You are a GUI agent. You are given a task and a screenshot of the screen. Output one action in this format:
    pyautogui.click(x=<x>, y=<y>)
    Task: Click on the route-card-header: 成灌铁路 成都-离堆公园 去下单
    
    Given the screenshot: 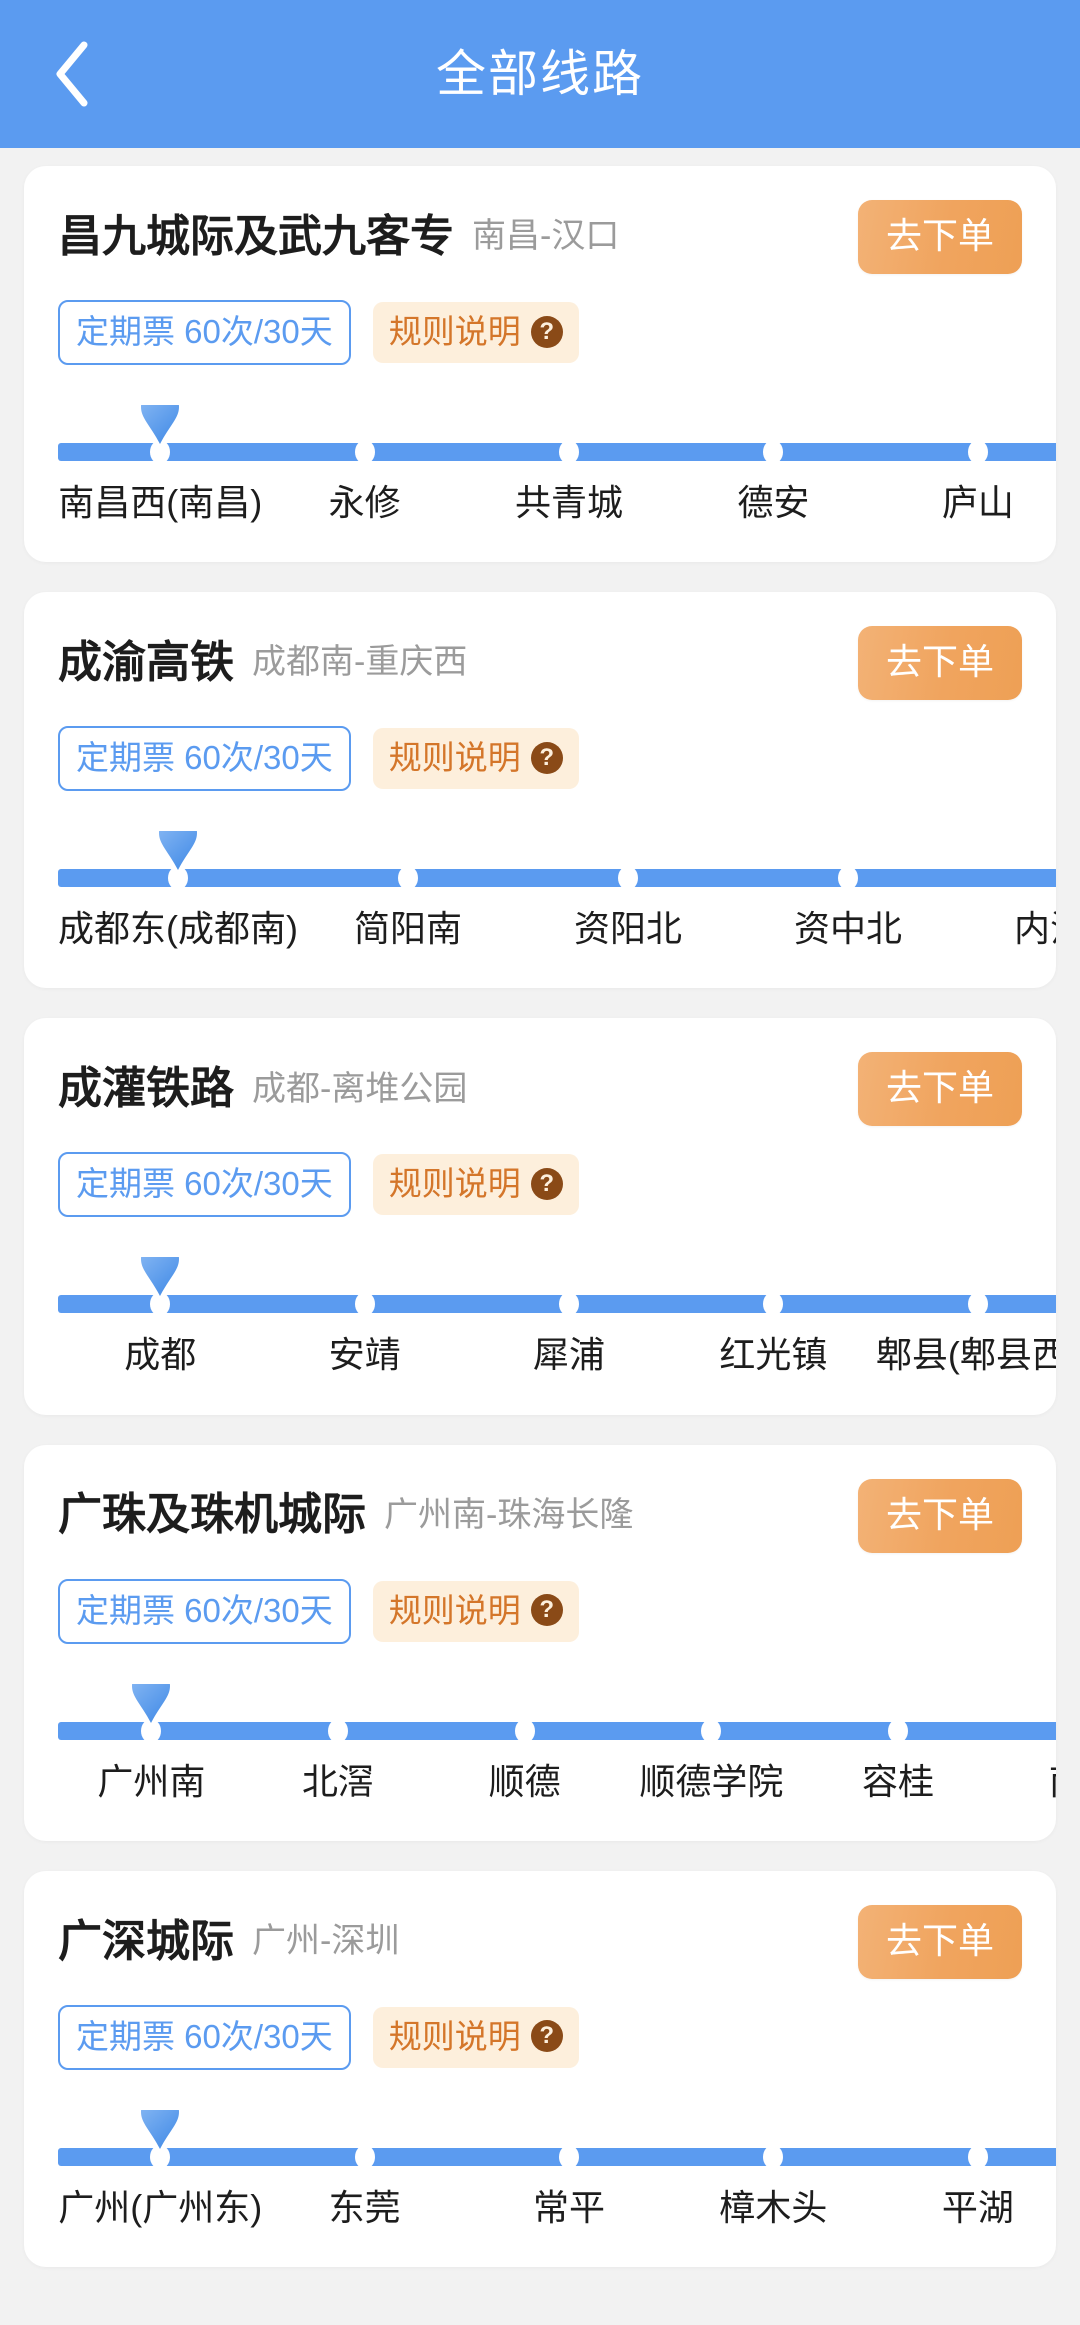 What is the action you would take?
    pyautogui.click(x=540, y=1089)
    